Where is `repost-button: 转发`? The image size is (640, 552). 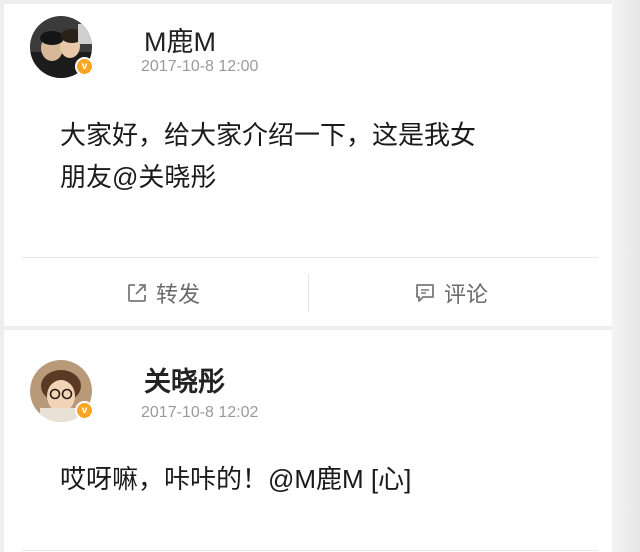
repost-button: 转发 is located at coordinates (163, 293).